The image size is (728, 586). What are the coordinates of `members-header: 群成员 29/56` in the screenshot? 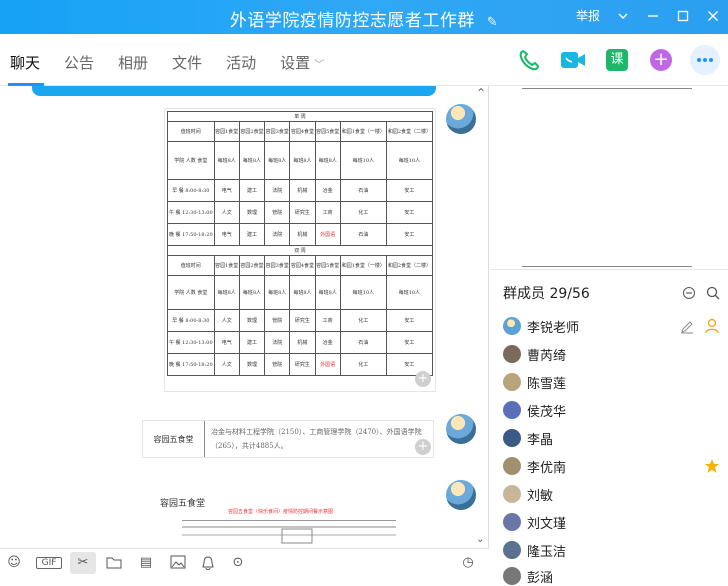 It's located at (546, 294).